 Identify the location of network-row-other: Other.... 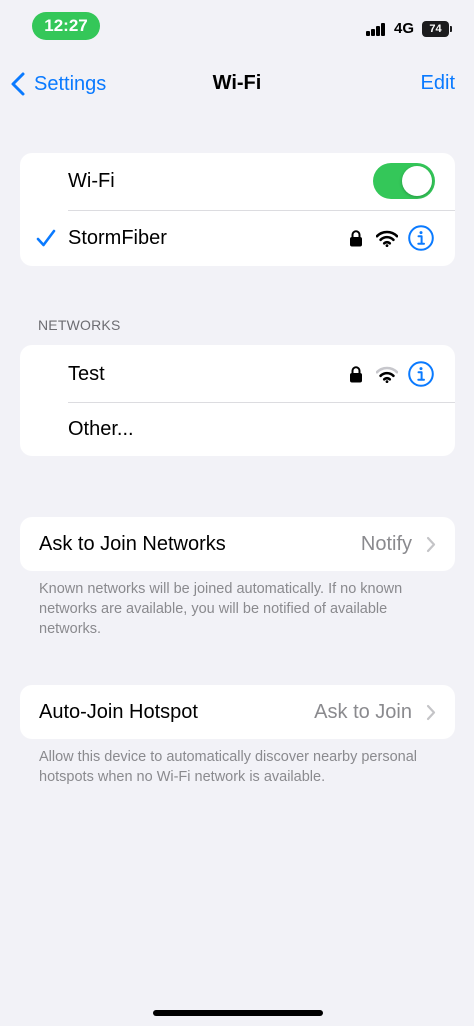
(237, 429).